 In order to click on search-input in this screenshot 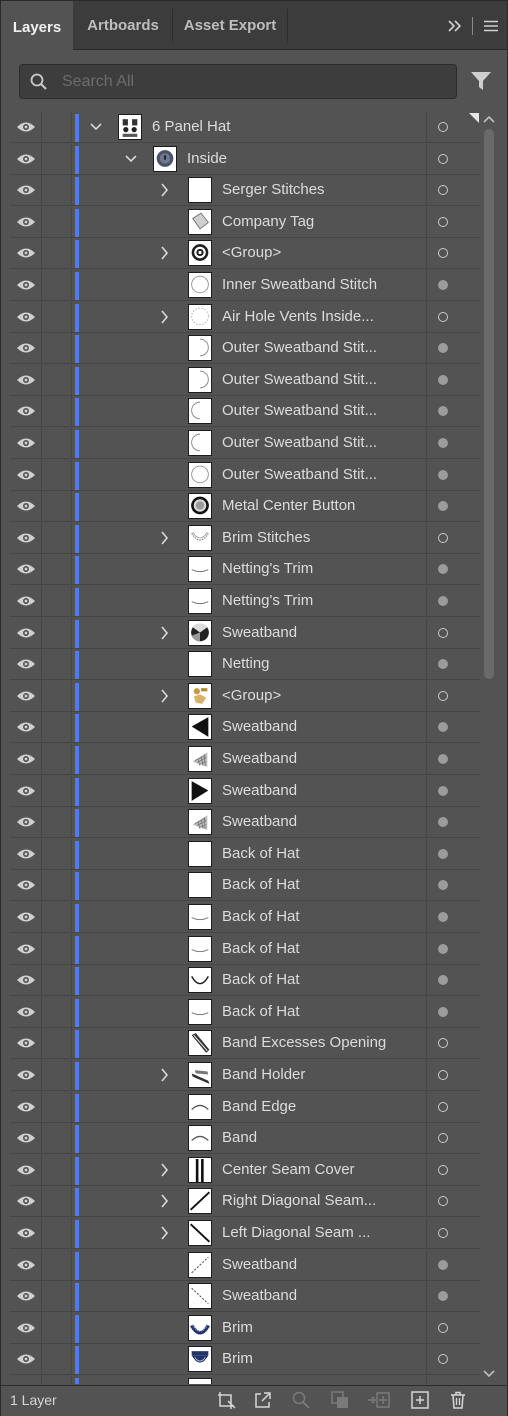, I will do `click(252, 82)`.